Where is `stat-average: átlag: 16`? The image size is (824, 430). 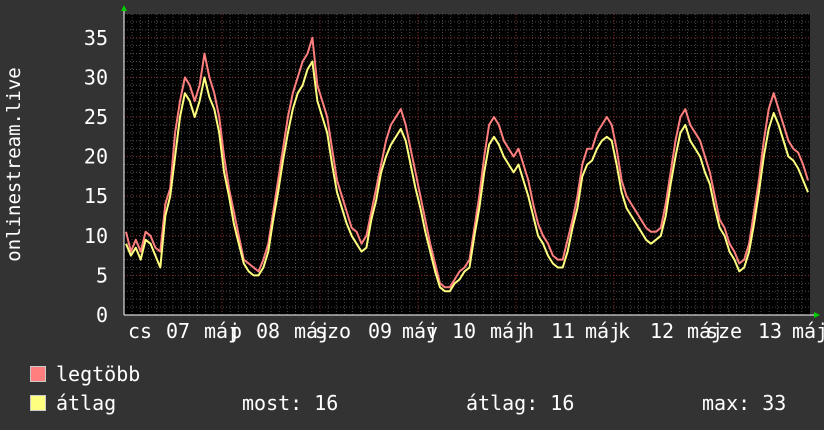
stat-average: átlag: 16 is located at coordinates (520, 403).